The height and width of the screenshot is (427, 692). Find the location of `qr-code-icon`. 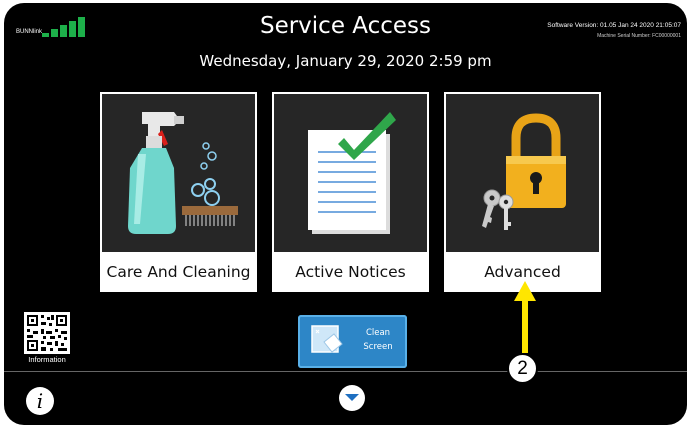

qr-code-icon is located at coordinates (47, 333).